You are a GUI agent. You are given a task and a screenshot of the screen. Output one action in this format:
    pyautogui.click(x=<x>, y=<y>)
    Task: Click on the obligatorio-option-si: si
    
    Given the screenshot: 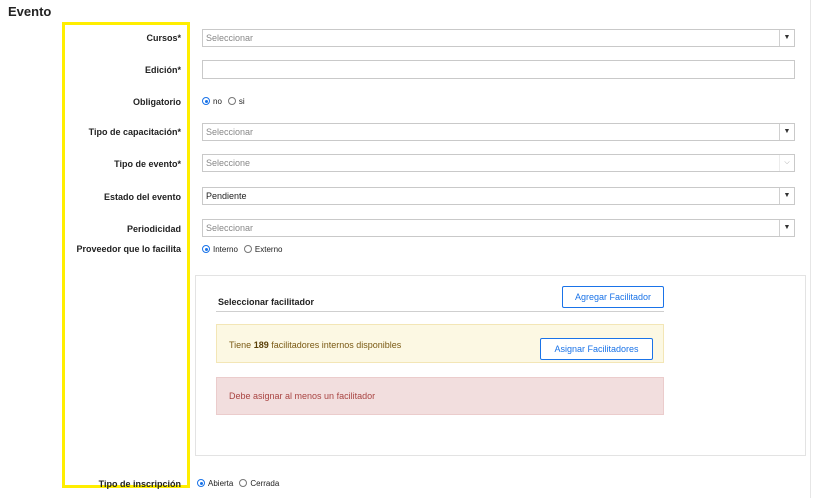 What is the action you would take?
    pyautogui.click(x=236, y=101)
    